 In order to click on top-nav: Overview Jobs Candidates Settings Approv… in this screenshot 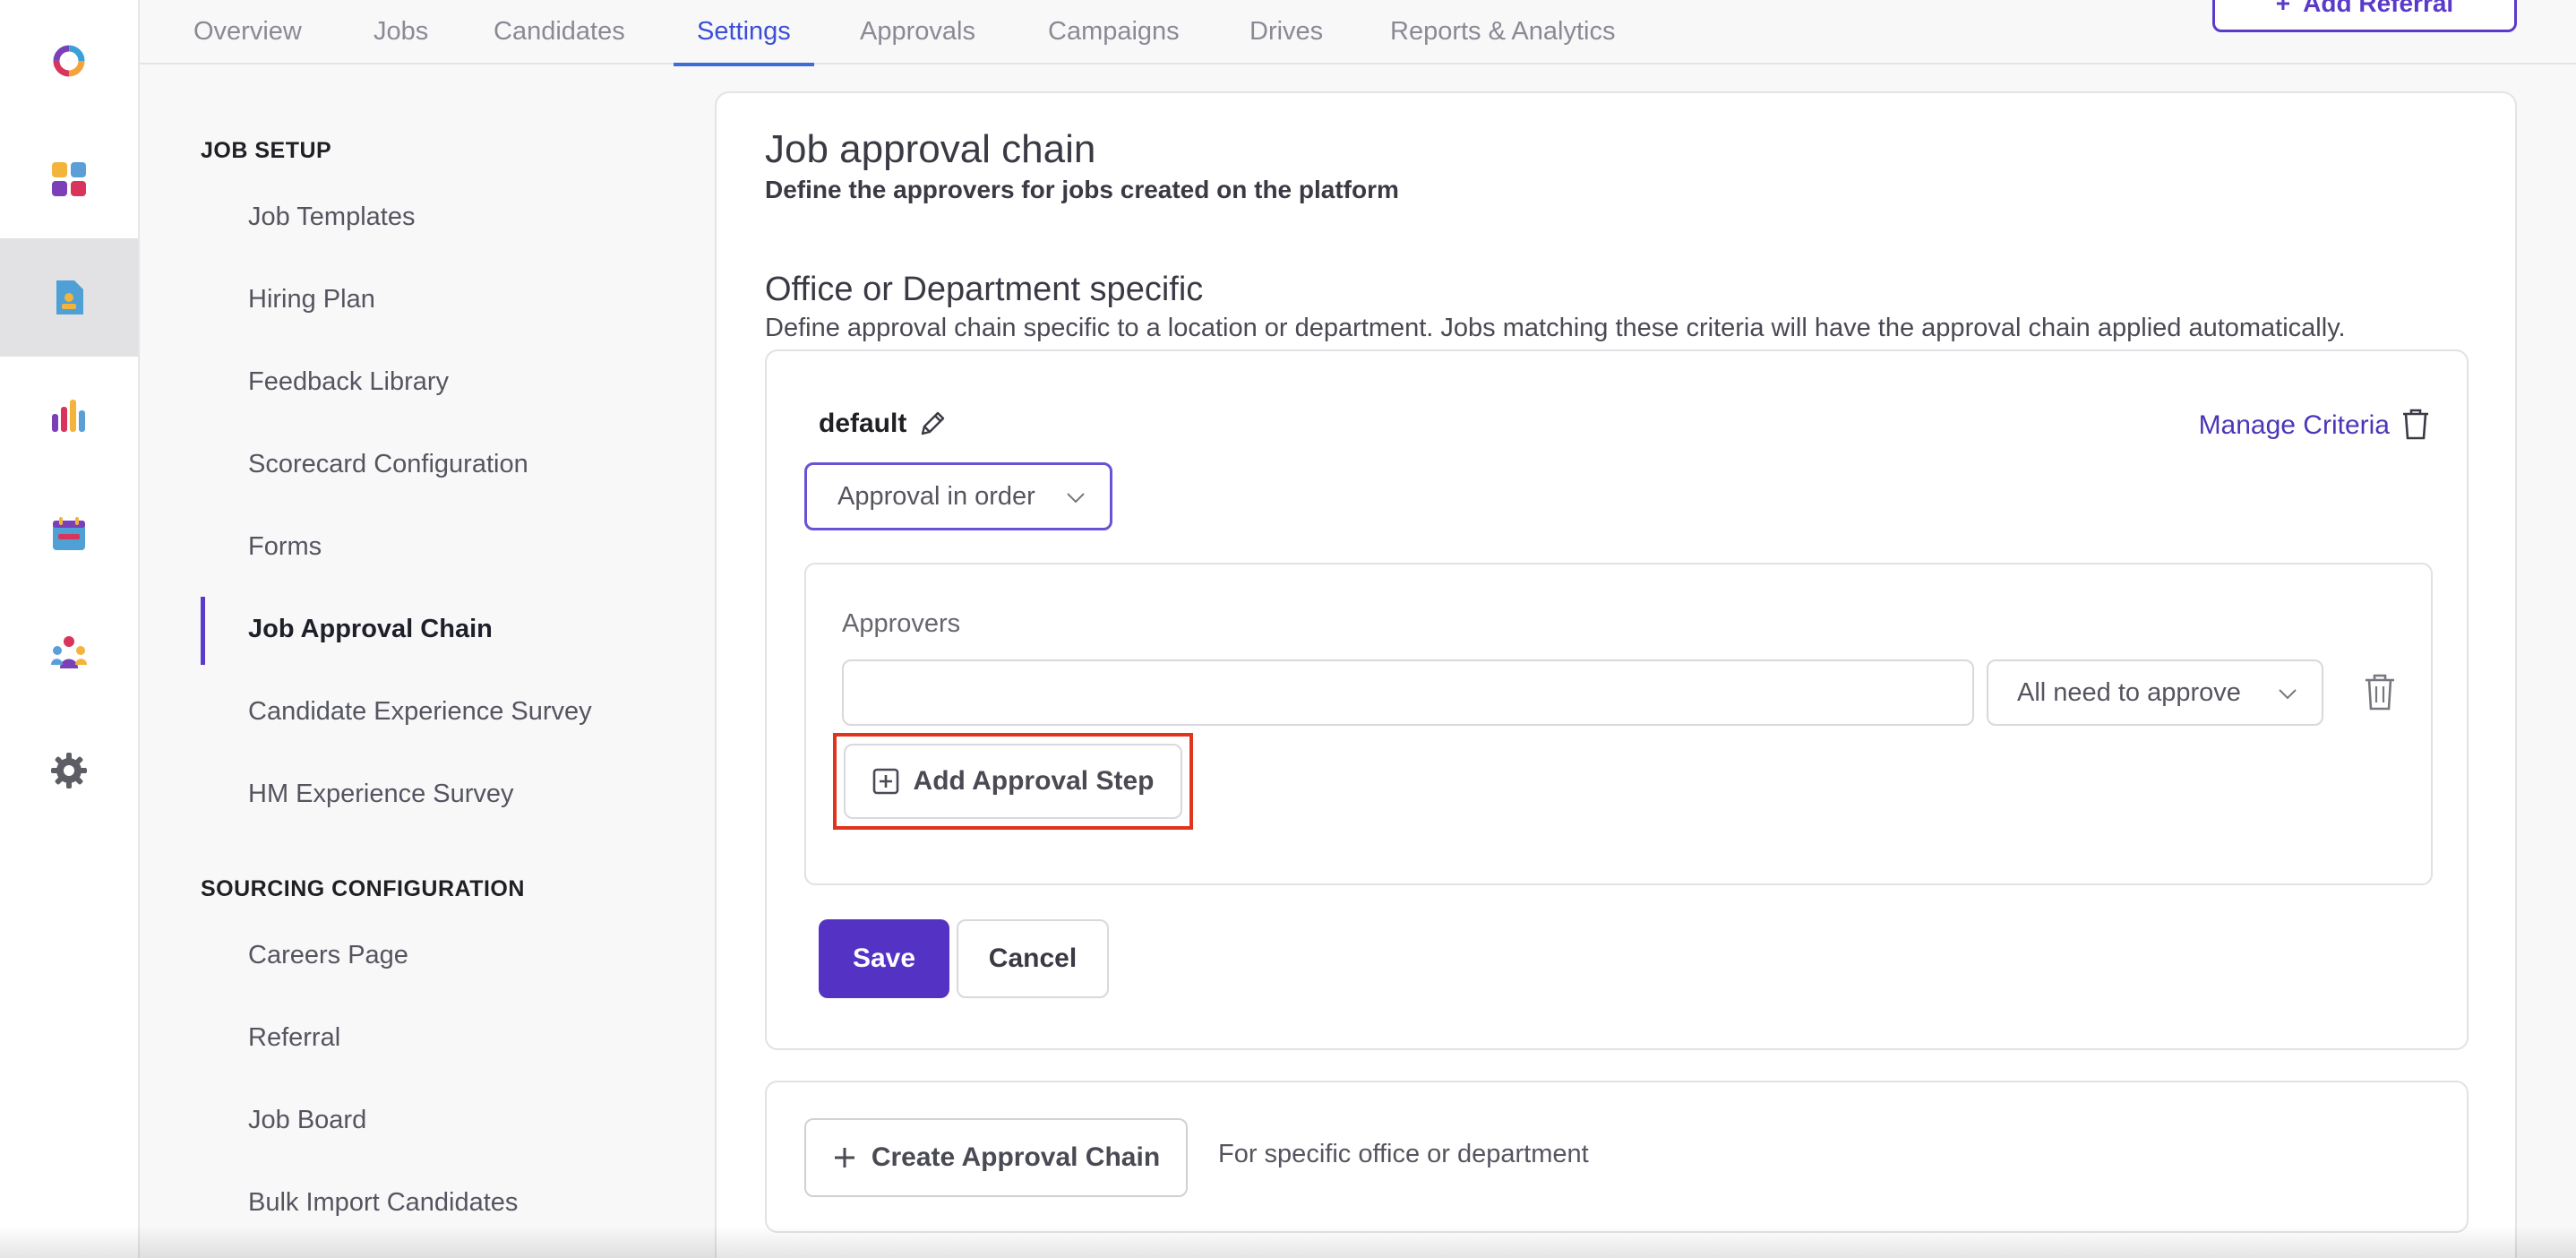, I will do `click(1358, 33)`.